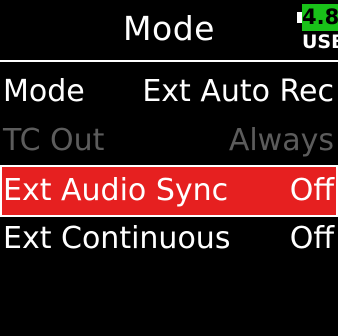 The height and width of the screenshot is (336, 338). I want to click on header-divider, so click(169, 61).